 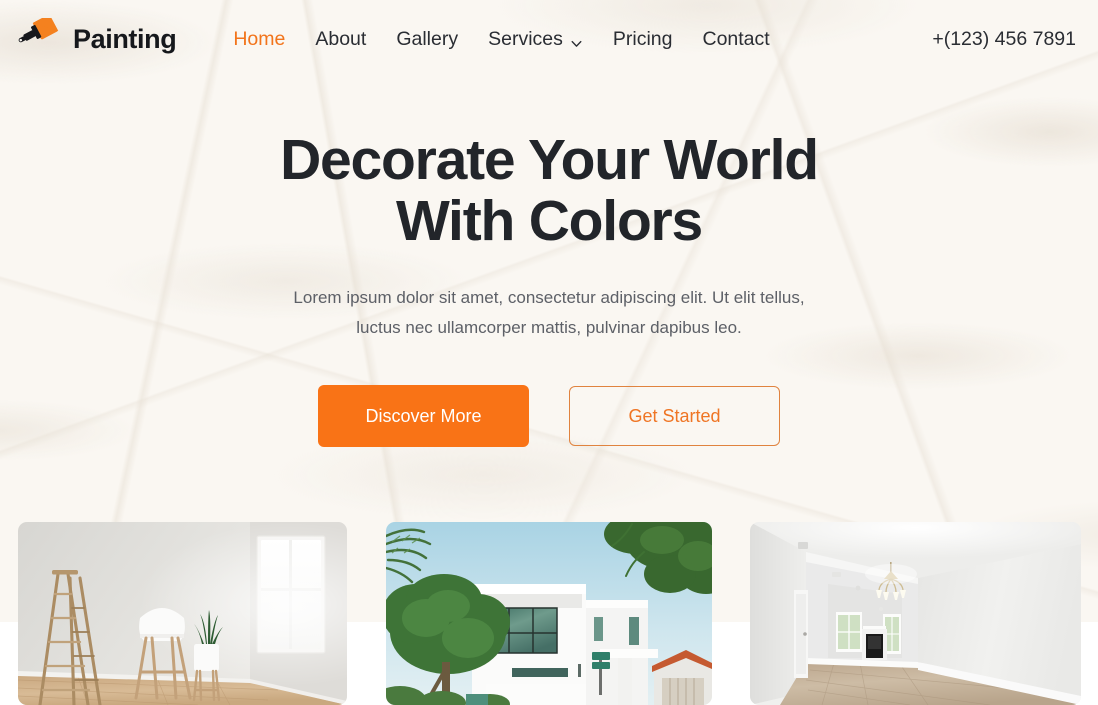 I want to click on brand-logo: Painting, so click(x=97, y=37).